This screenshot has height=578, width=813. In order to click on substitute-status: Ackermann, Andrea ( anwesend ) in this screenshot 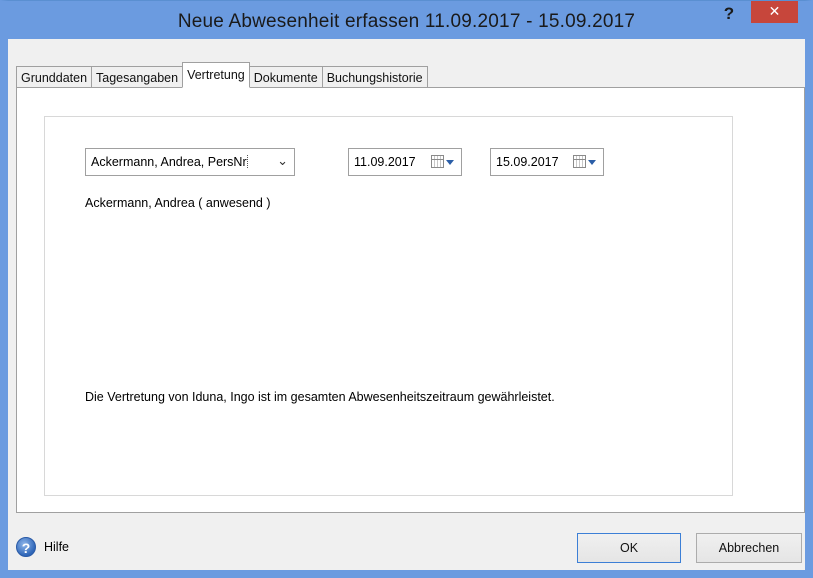, I will do `click(178, 203)`.